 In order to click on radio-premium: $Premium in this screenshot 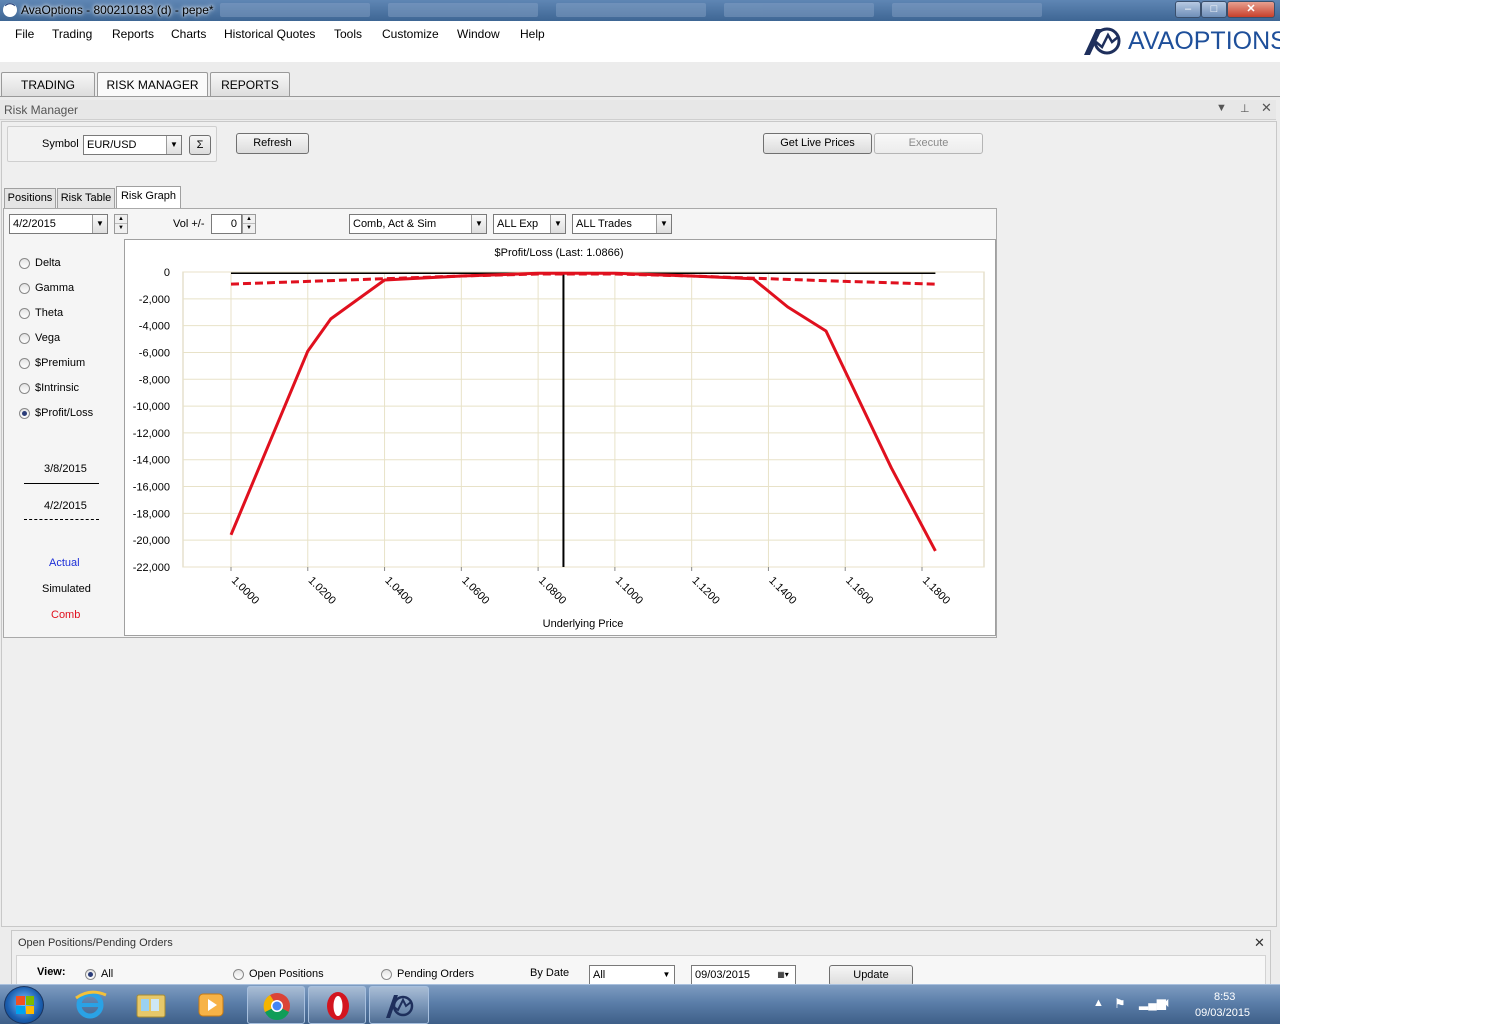, I will do `click(52, 363)`.